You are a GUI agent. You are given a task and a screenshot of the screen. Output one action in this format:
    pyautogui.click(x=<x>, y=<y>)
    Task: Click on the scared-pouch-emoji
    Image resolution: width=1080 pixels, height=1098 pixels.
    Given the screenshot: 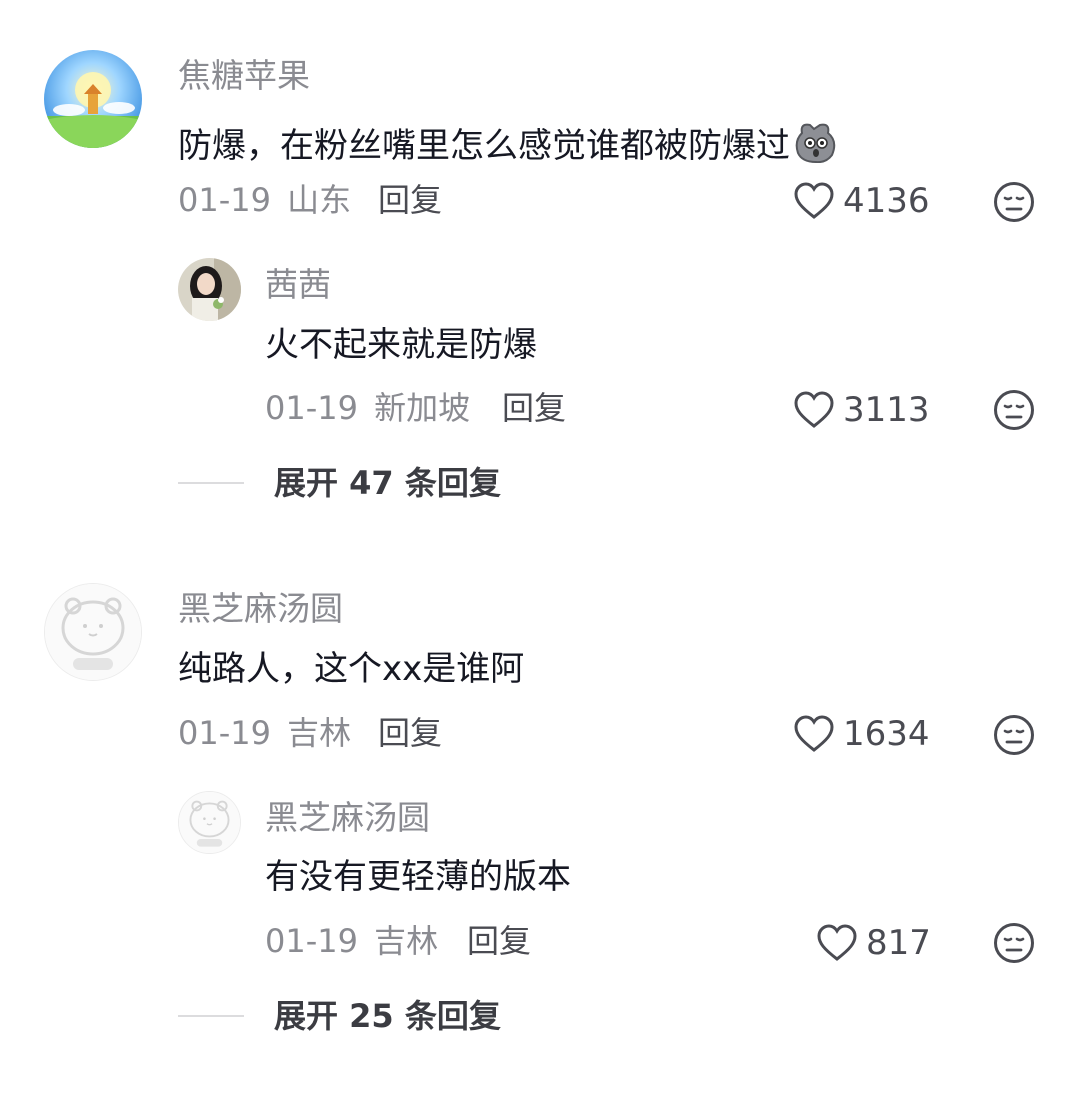 What is the action you would take?
    pyautogui.click(x=816, y=144)
    